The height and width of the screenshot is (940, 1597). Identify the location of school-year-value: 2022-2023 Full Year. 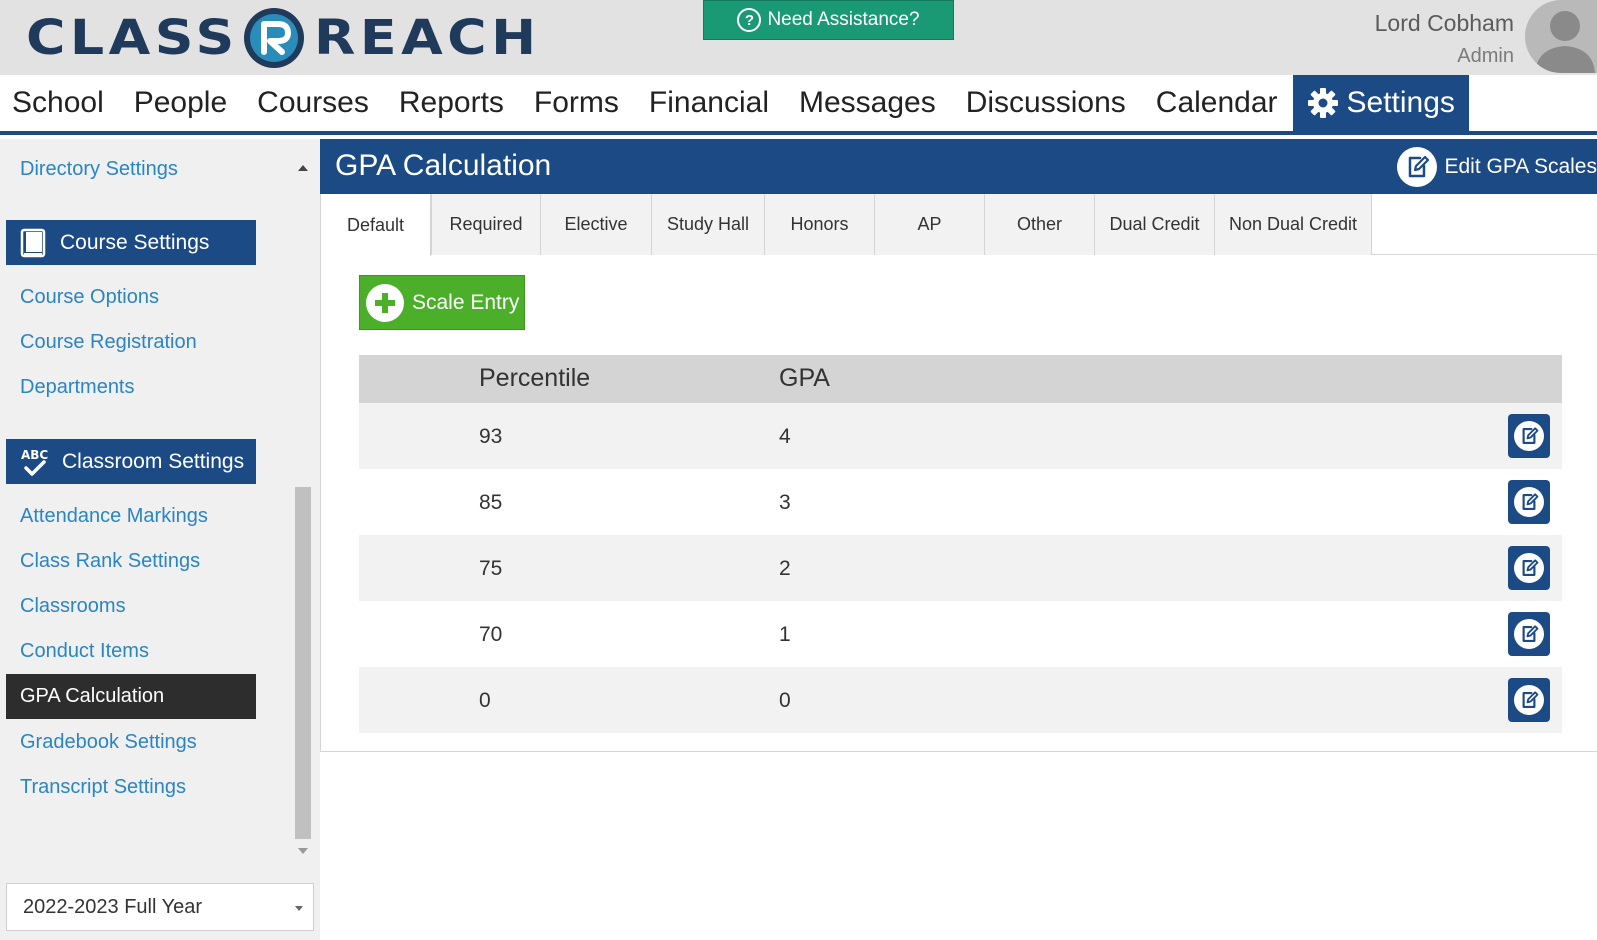
(113, 906).